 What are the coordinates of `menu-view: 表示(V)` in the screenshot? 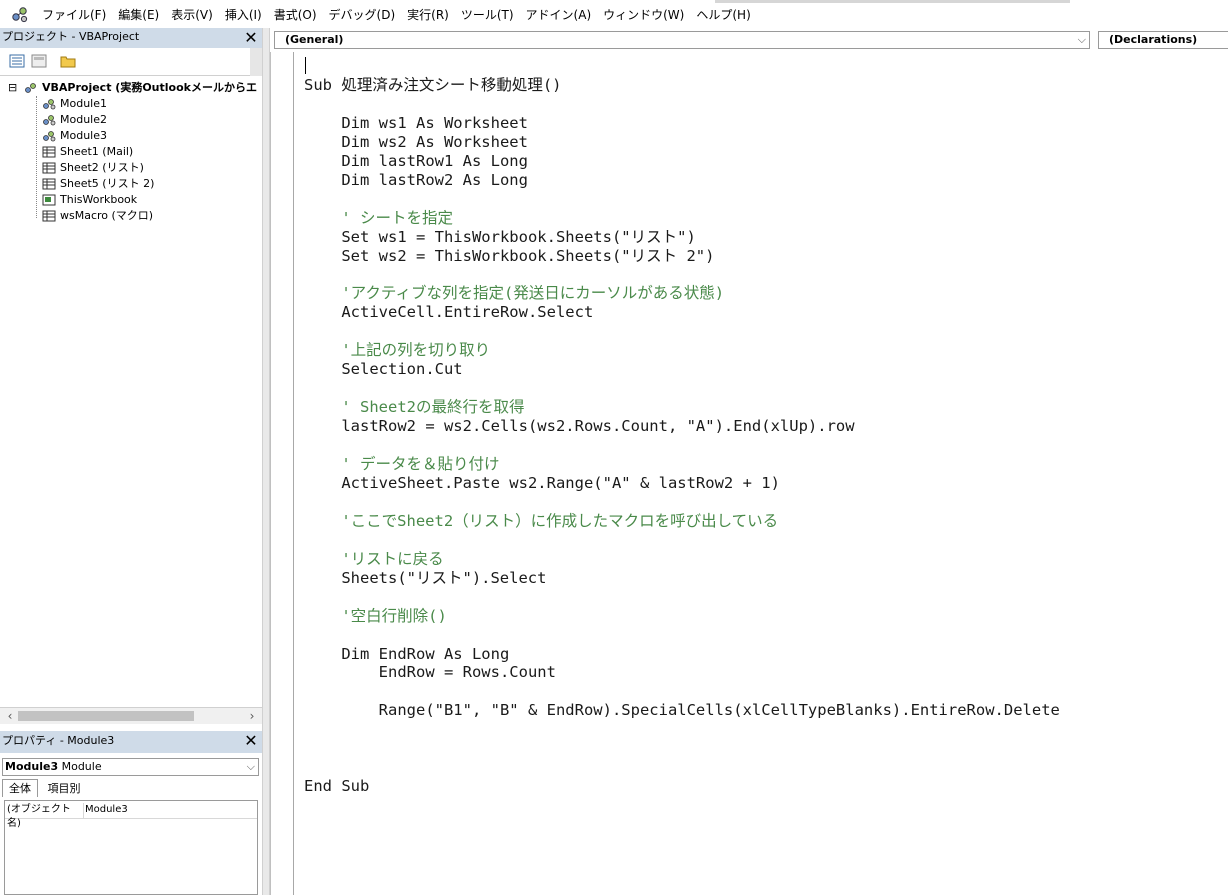 It's located at (192, 14).